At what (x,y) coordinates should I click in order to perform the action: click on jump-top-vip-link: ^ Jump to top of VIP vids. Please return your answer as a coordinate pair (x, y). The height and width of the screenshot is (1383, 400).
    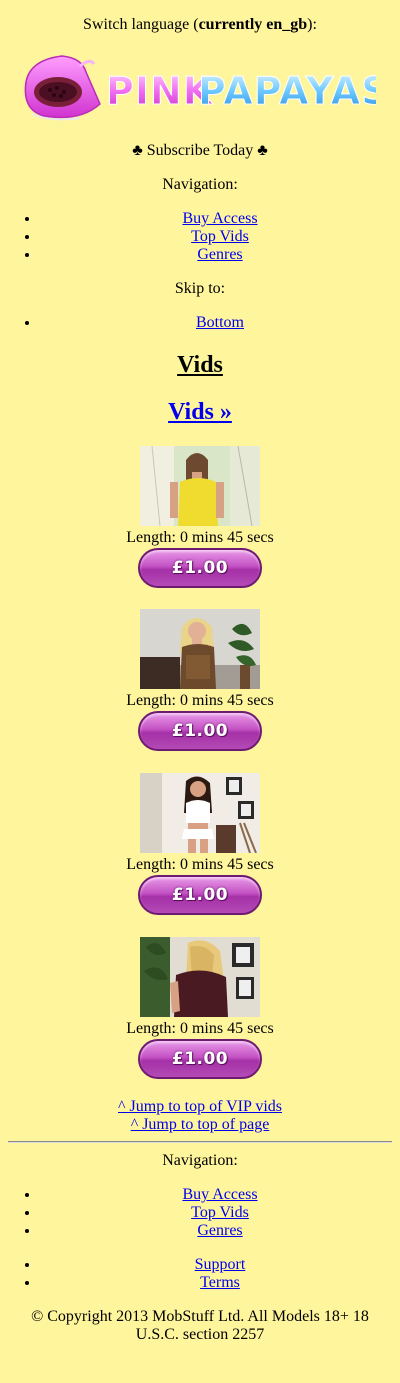
    Looking at the image, I should click on (200, 1106).